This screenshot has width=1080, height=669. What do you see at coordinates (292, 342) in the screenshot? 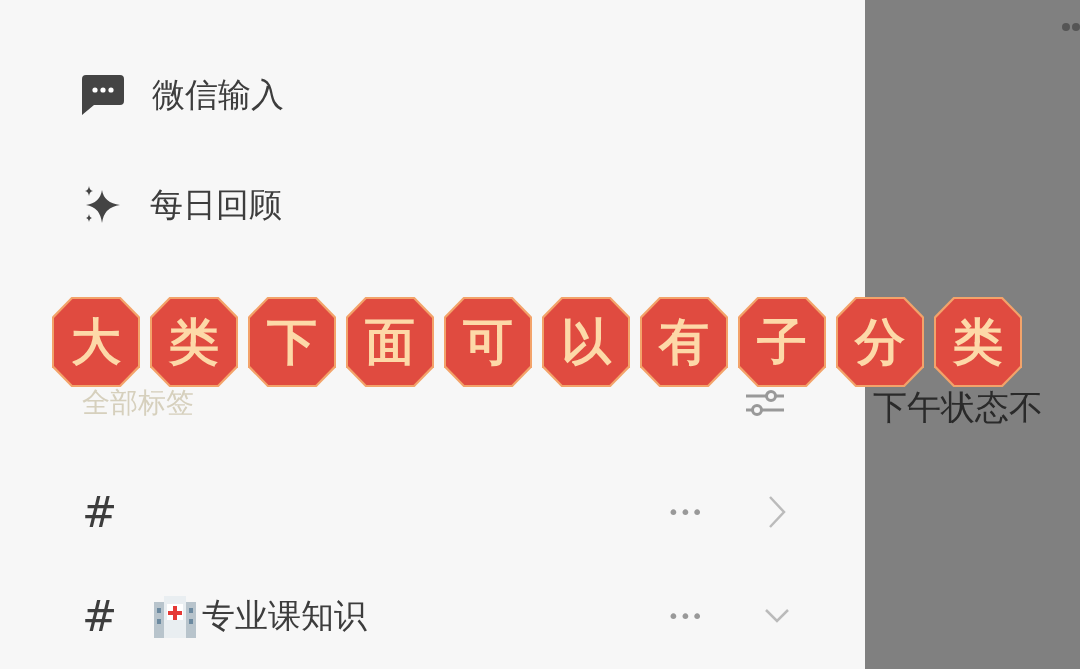
I see `caption-tile: 下` at bounding box center [292, 342].